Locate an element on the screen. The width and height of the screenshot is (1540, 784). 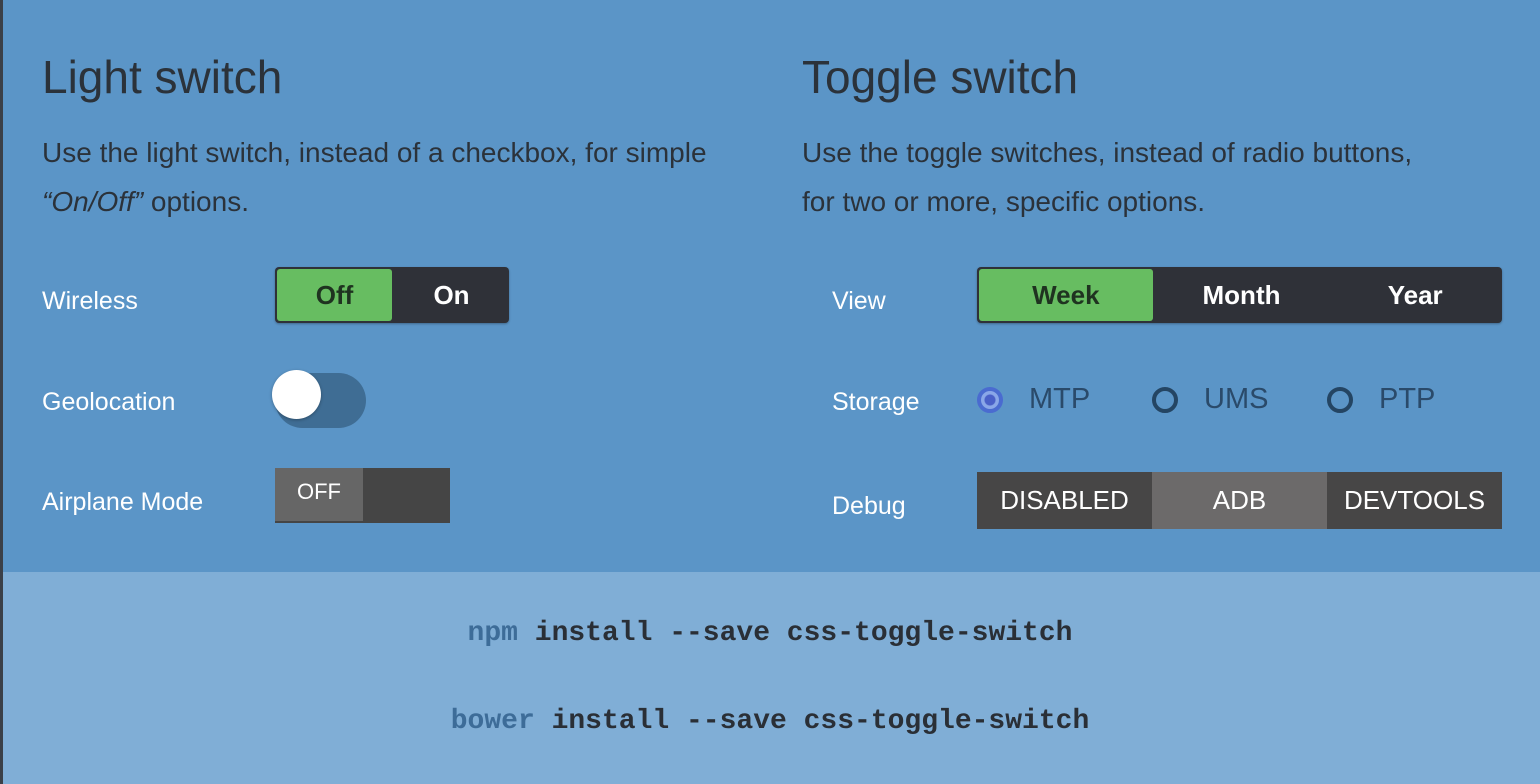
debug-label: Debug is located at coordinates (869, 506).